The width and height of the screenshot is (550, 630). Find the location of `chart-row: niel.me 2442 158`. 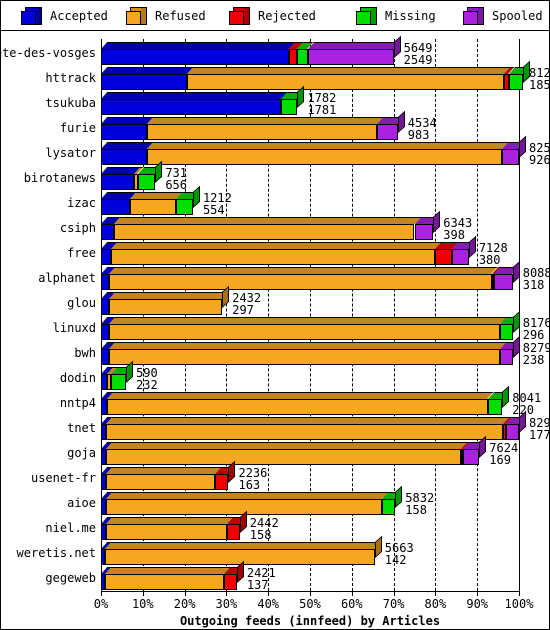

chart-row: niel.me 2442 158 is located at coordinates (282, 526).